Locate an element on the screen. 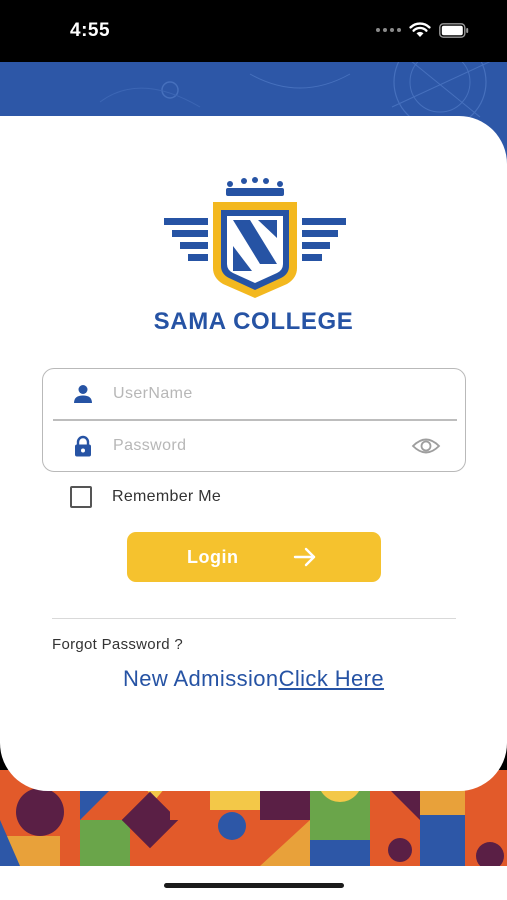  password-row is located at coordinates (254, 446).